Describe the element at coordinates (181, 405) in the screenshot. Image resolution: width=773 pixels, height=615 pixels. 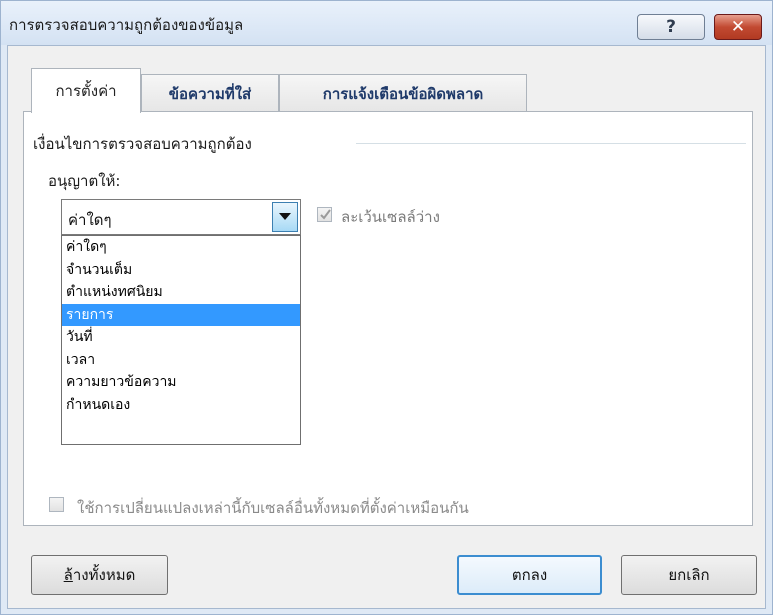
I see `allow-option: กำหนดเอง` at that location.